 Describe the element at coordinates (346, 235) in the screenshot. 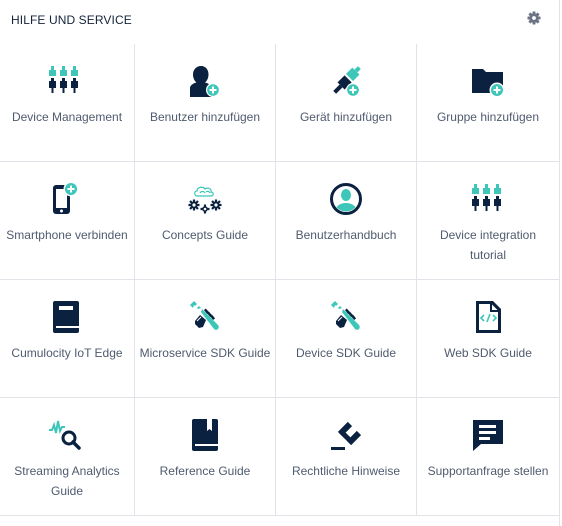

I see `tile-label: Benutzerhandbuch` at that location.